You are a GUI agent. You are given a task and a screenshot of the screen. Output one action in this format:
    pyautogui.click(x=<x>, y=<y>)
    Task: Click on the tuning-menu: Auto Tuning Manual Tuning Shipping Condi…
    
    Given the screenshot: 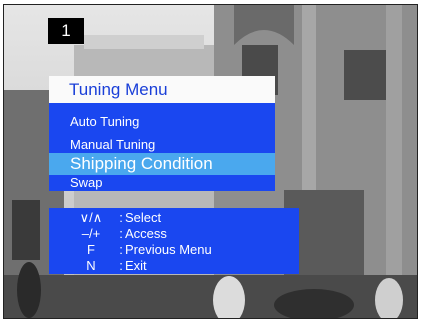 What is the action you would take?
    pyautogui.click(x=162, y=147)
    